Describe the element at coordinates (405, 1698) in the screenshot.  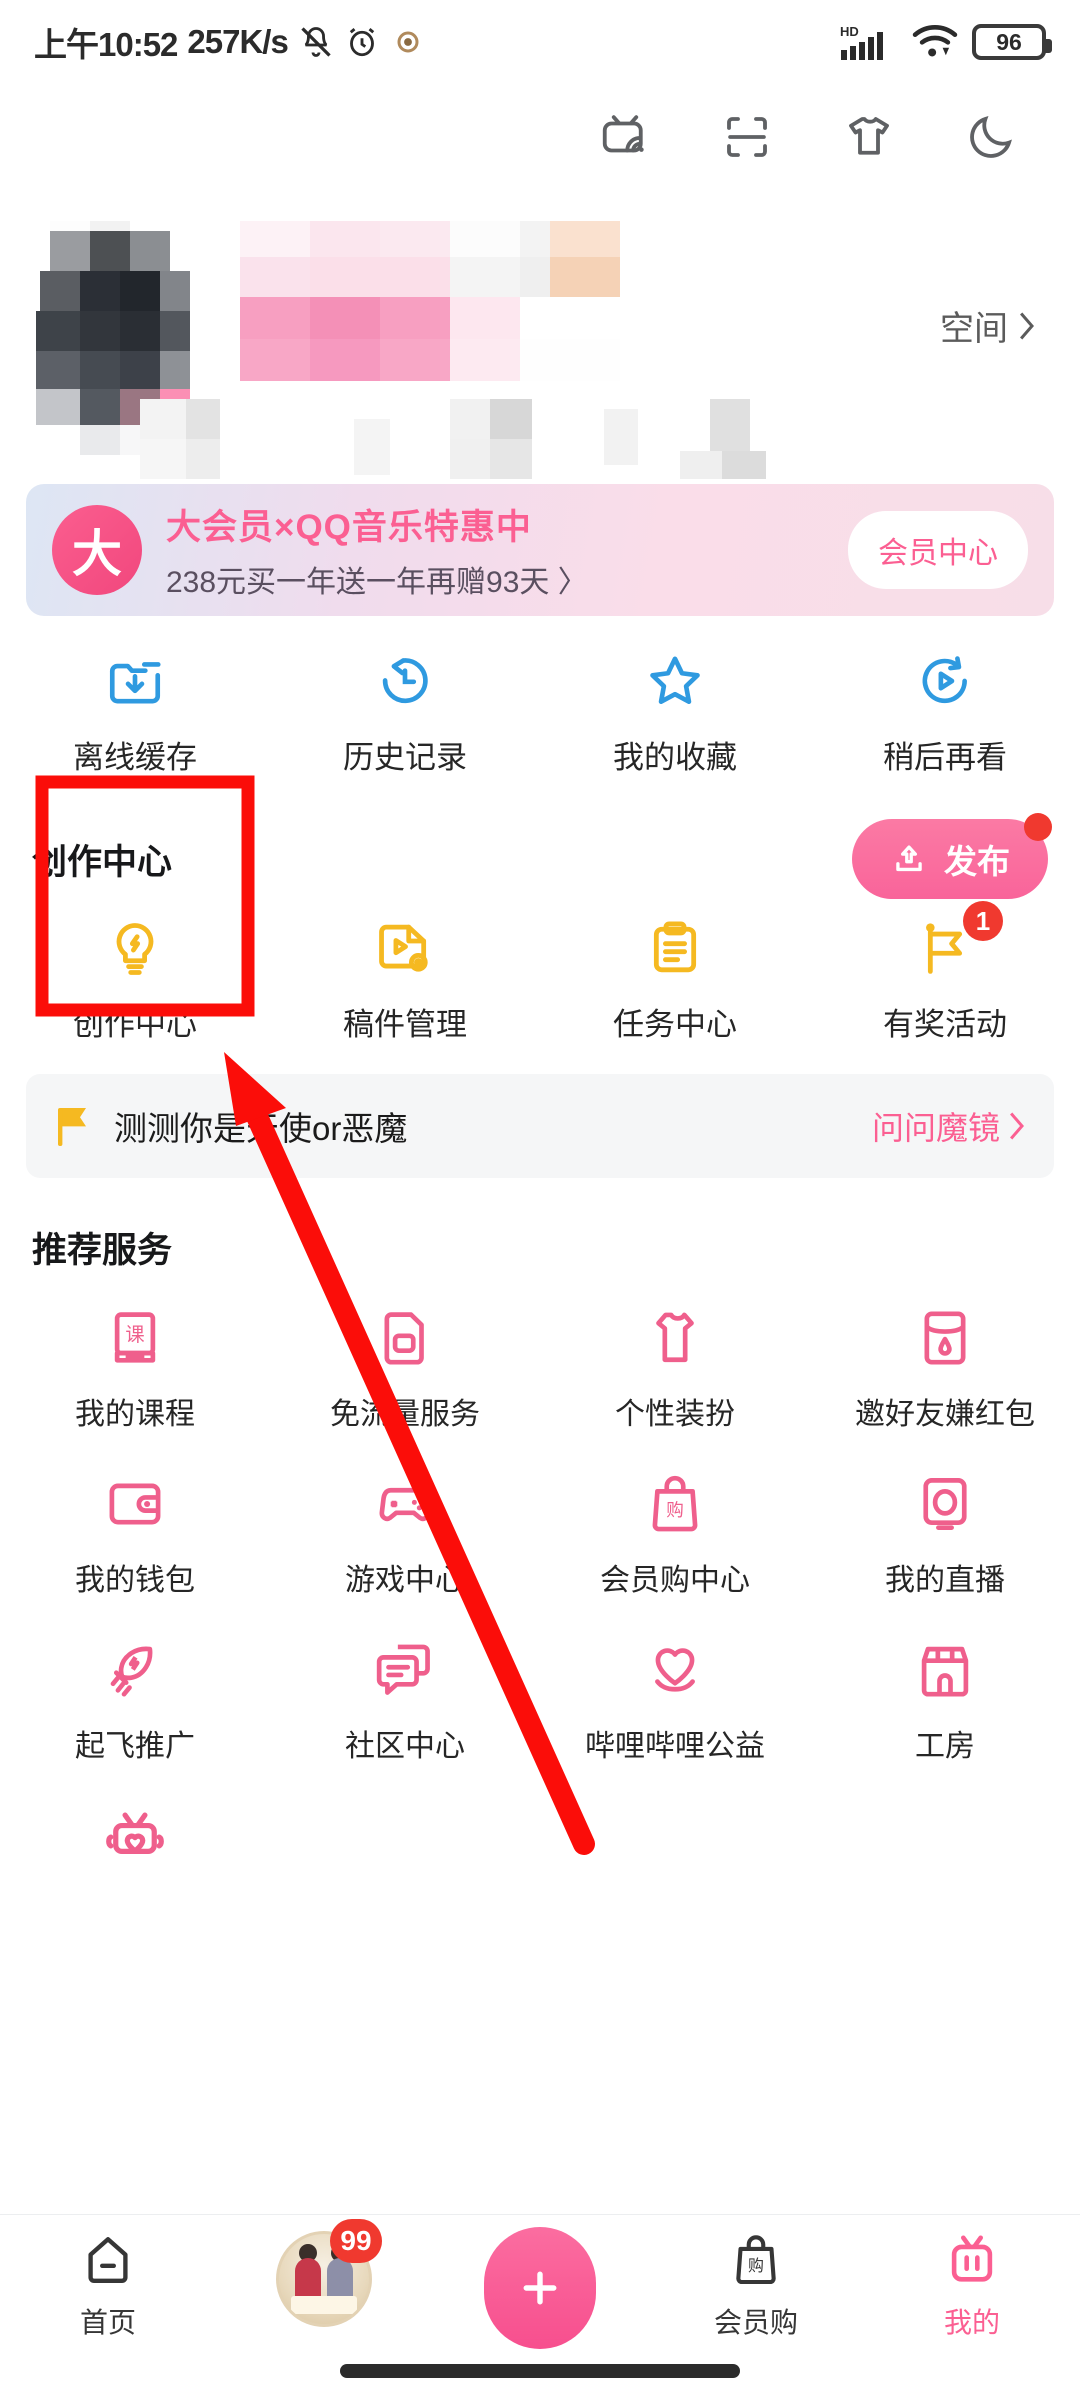
I see `service-item-community: 社区中心` at that location.